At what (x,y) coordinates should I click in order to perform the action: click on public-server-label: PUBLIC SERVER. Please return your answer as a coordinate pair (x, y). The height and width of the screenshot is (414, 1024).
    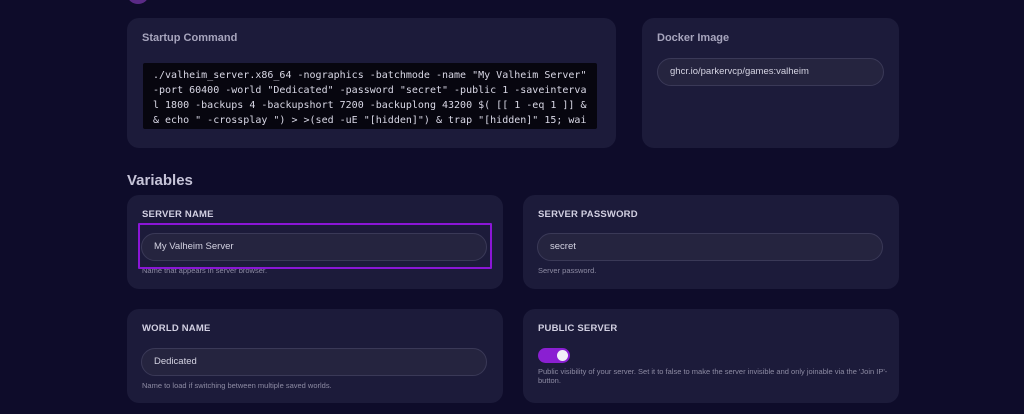
    Looking at the image, I should click on (578, 328).